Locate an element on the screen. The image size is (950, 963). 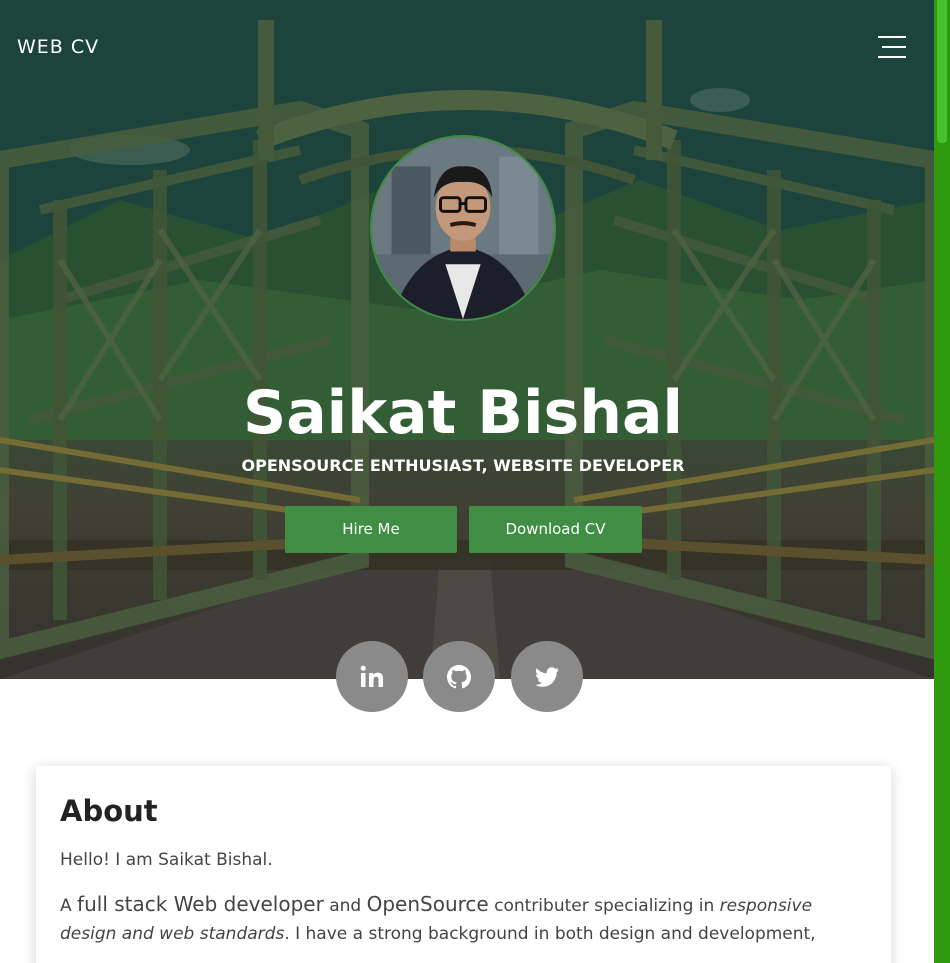
github-icon is located at coordinates (459, 676).